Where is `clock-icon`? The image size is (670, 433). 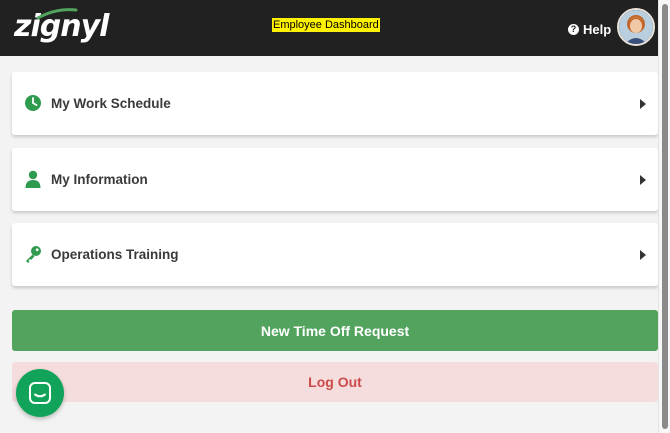 clock-icon is located at coordinates (33, 103).